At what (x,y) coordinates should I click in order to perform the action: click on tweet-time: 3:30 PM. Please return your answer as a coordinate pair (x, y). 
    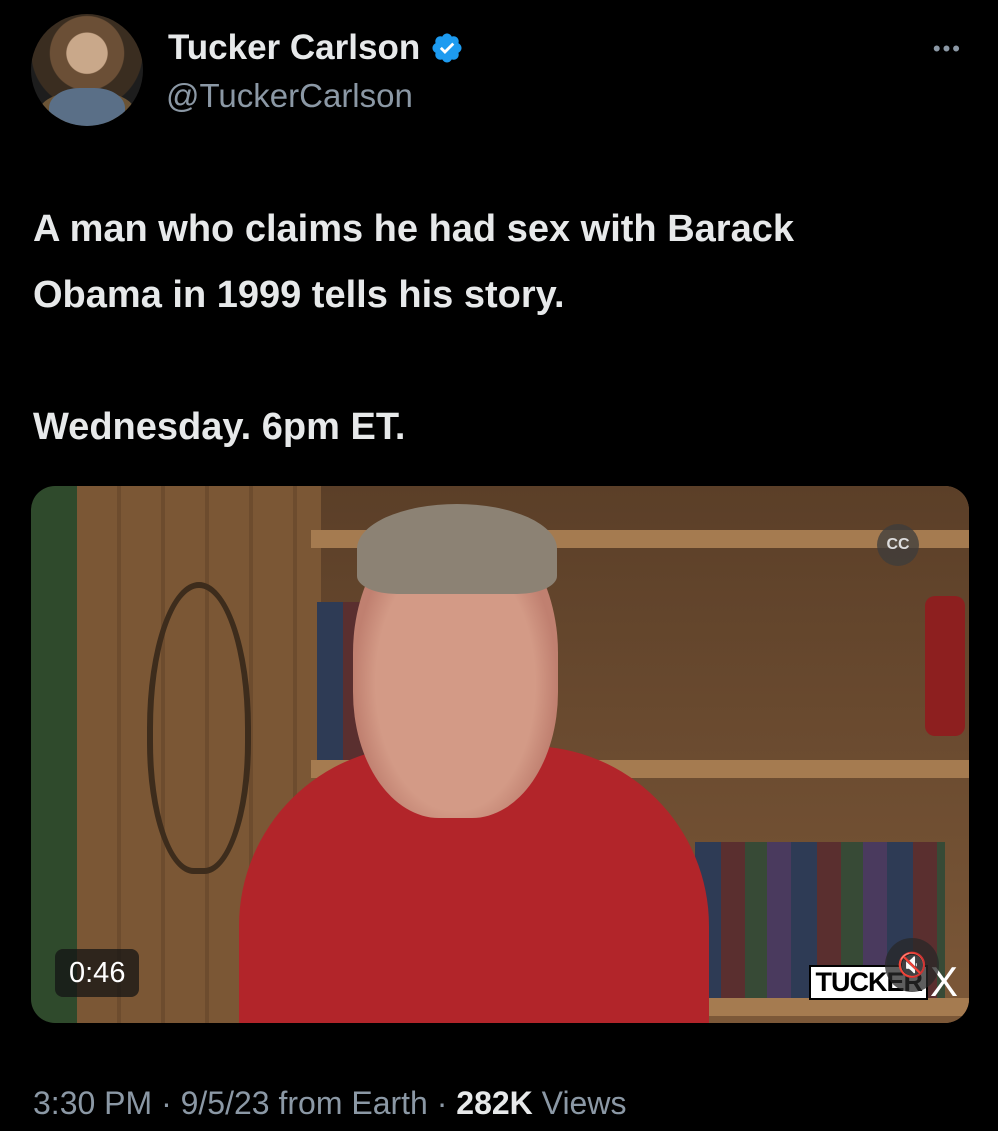
    Looking at the image, I should click on (92, 1103).